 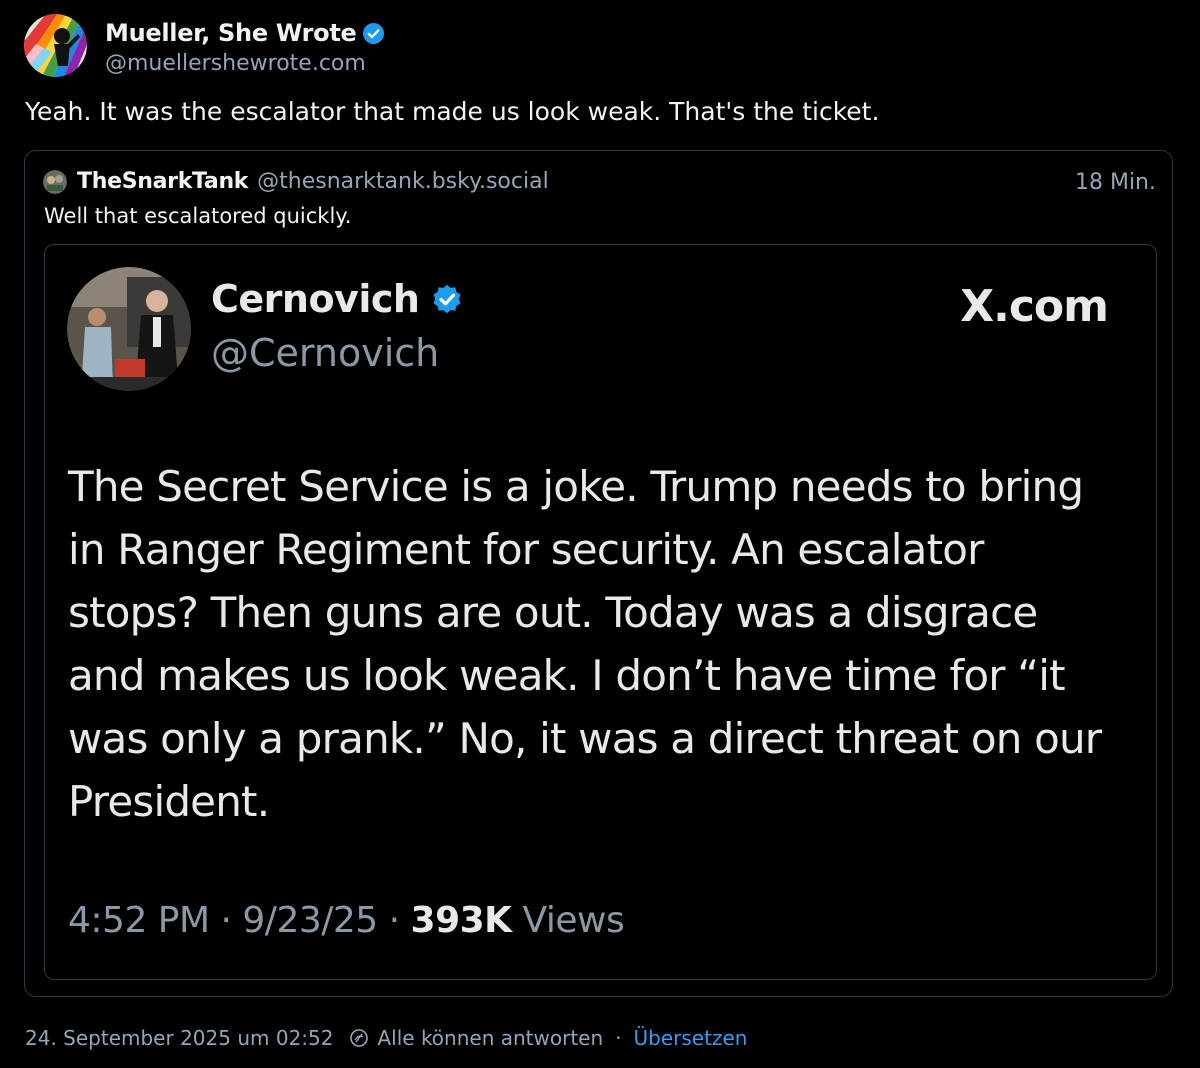 I want to click on x-brand-logo: X.com, so click(x=1034, y=306).